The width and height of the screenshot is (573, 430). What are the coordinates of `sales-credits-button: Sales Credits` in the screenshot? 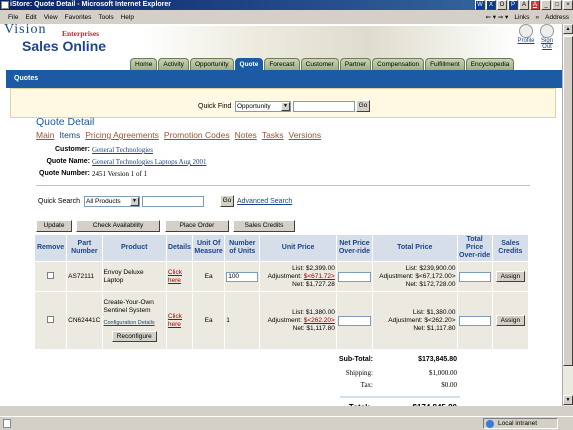 It's located at (264, 226).